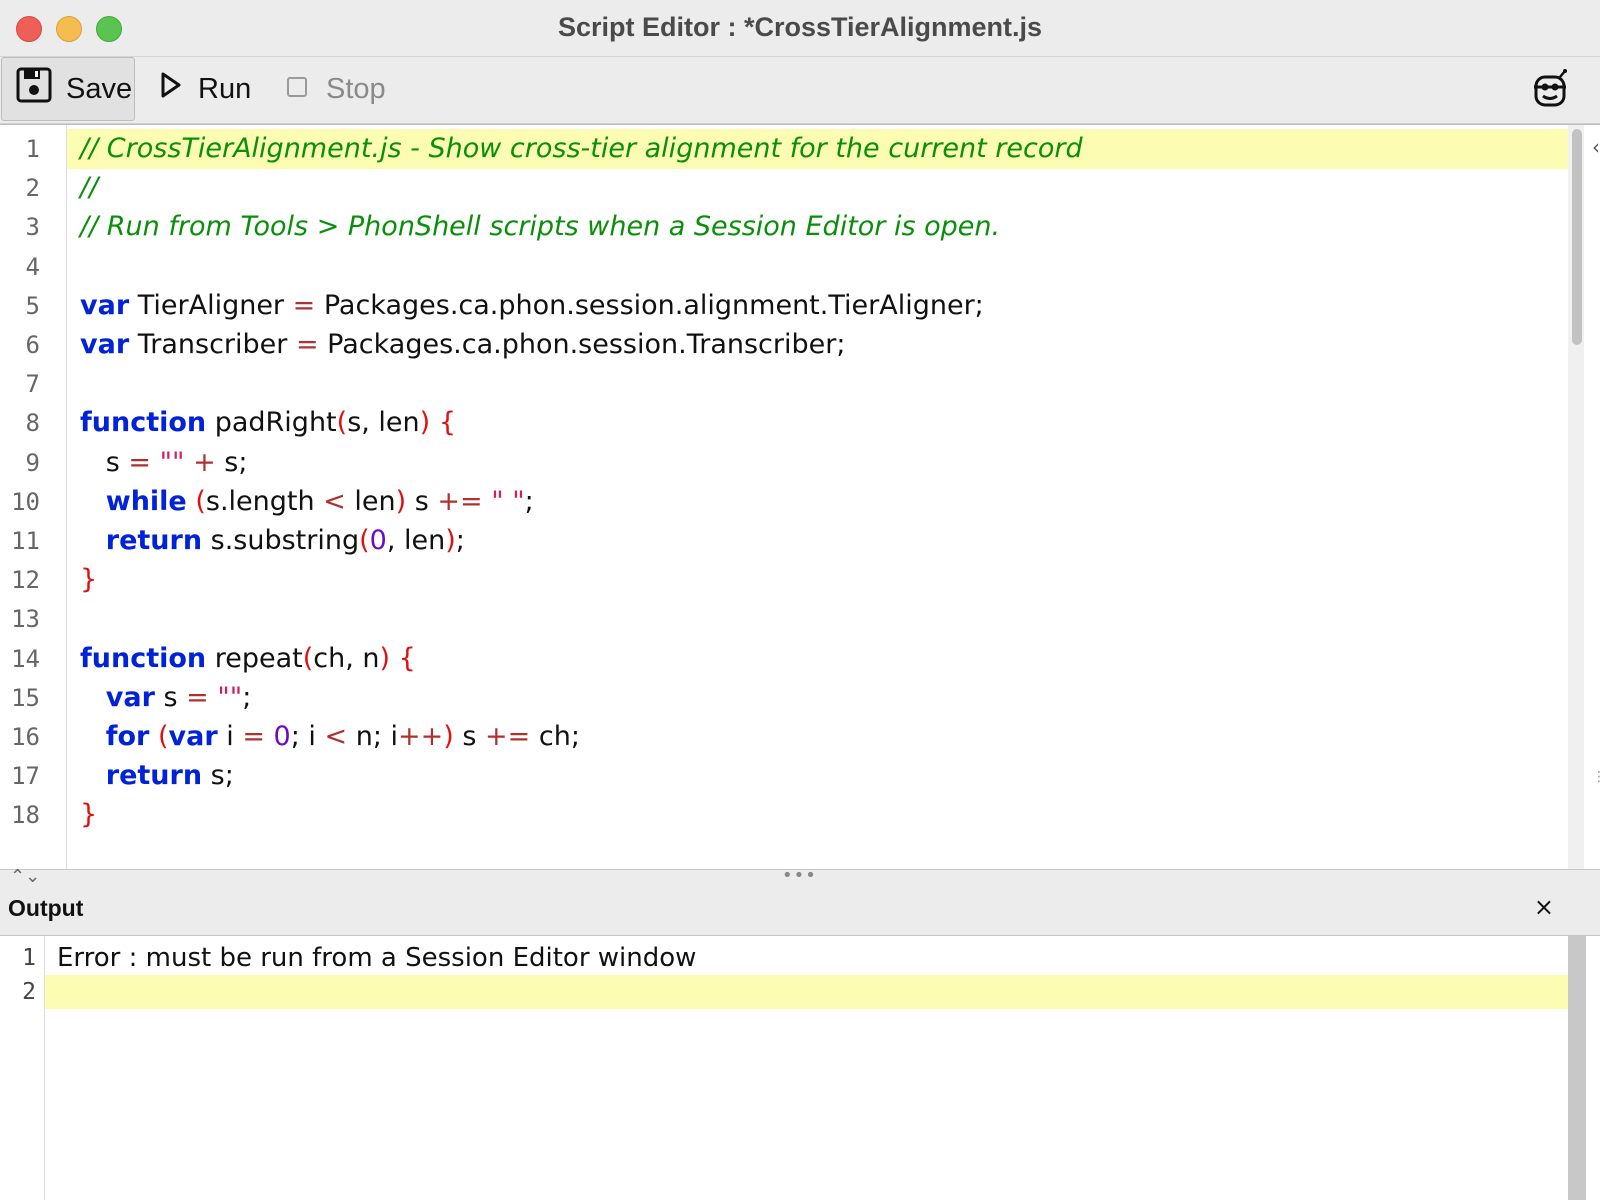  Describe the element at coordinates (271, 423) in the screenshot. I see `code-token: padRight` at that location.